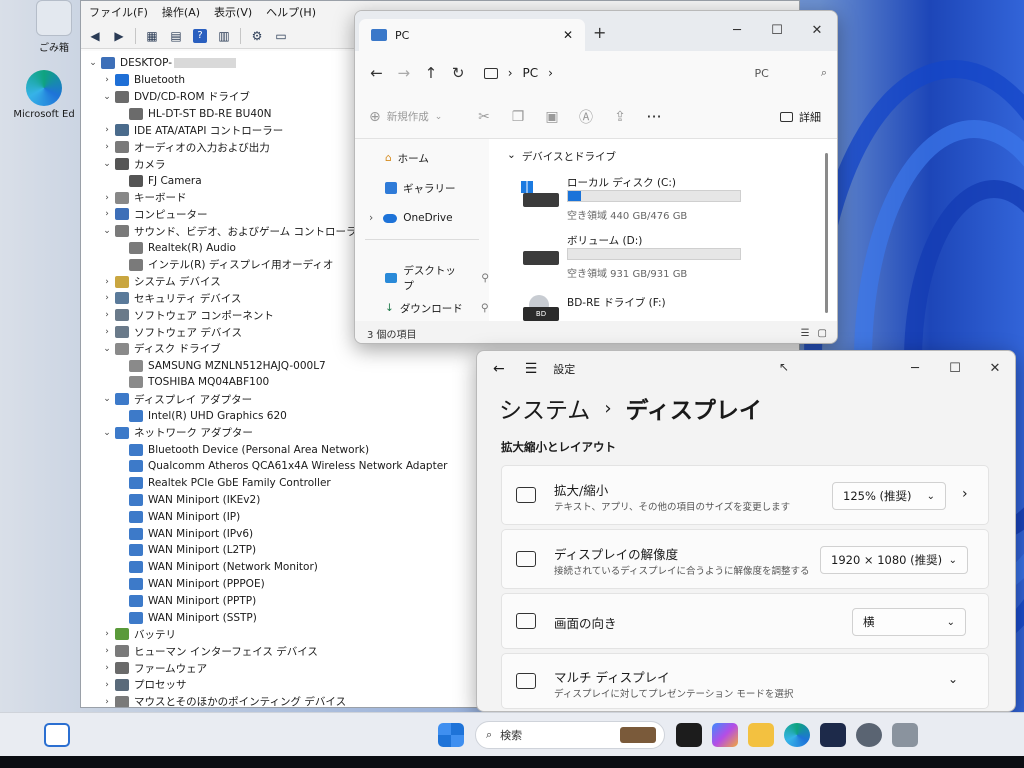 The image size is (1024, 768). What do you see at coordinates (905, 734) in the screenshot?
I see `device-manager-icon` at bounding box center [905, 734].